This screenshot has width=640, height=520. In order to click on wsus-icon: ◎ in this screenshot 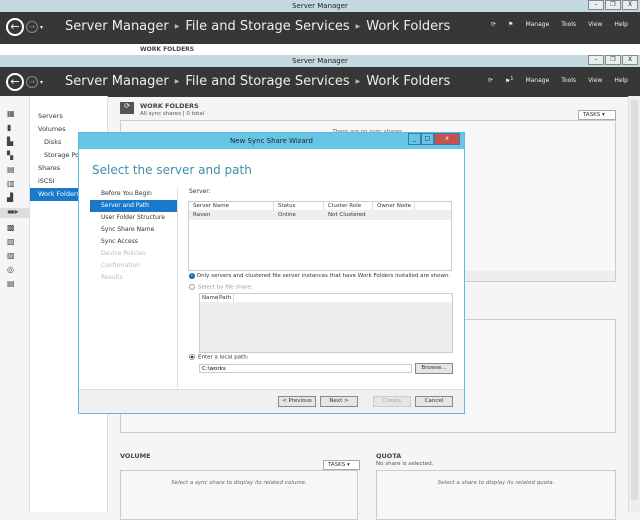, I will do `click(12, 270)`.